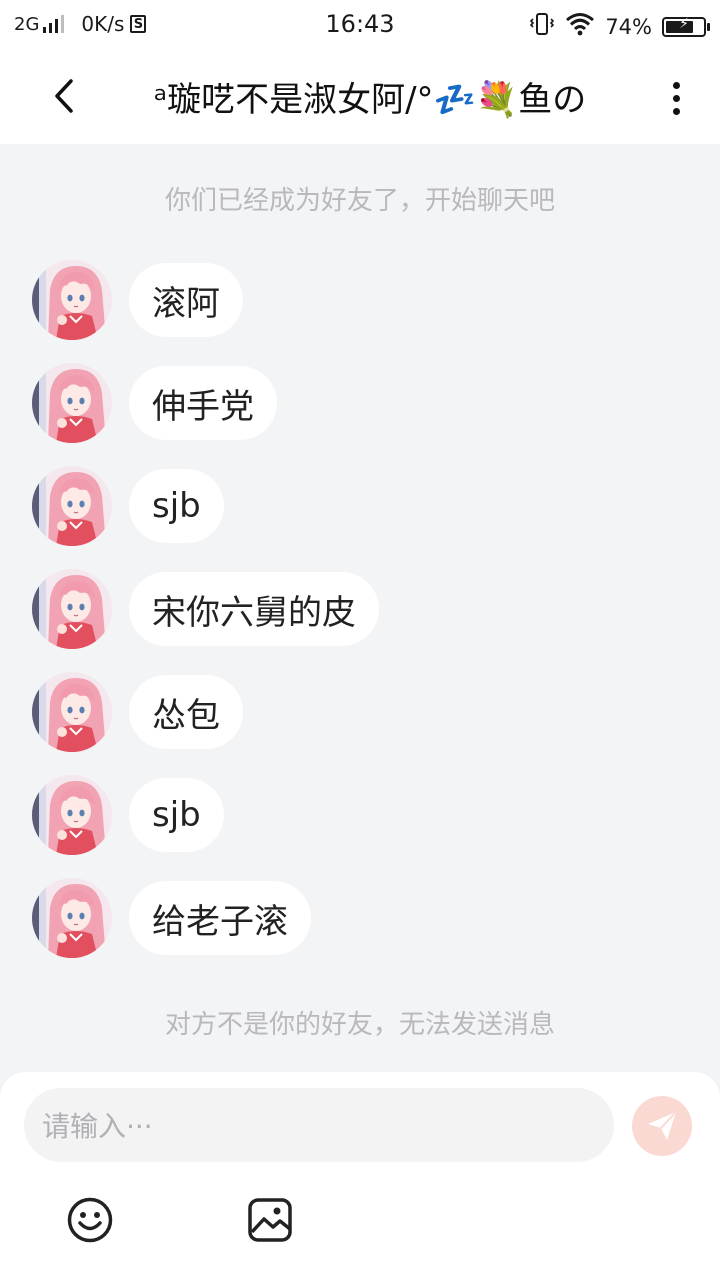 Image resolution: width=720 pixels, height=1280 pixels. What do you see at coordinates (370, 100) in the screenshot?
I see `chat-title: ᵃ璇呓不是淑女阿/°💤💐鱼の` at bounding box center [370, 100].